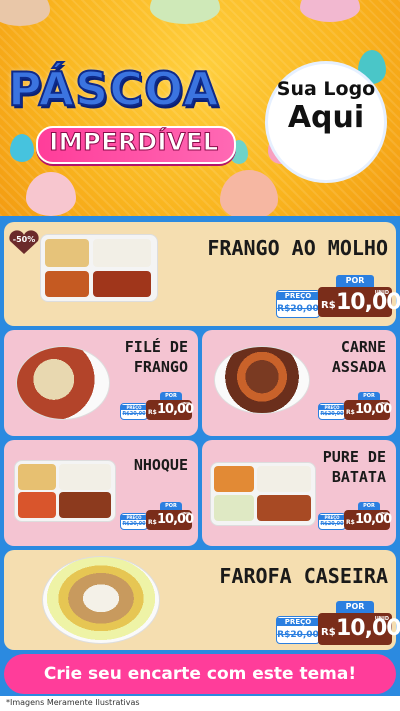  Describe the element at coordinates (160, 465) in the screenshot. I see `item-name: NHOQUE` at that location.